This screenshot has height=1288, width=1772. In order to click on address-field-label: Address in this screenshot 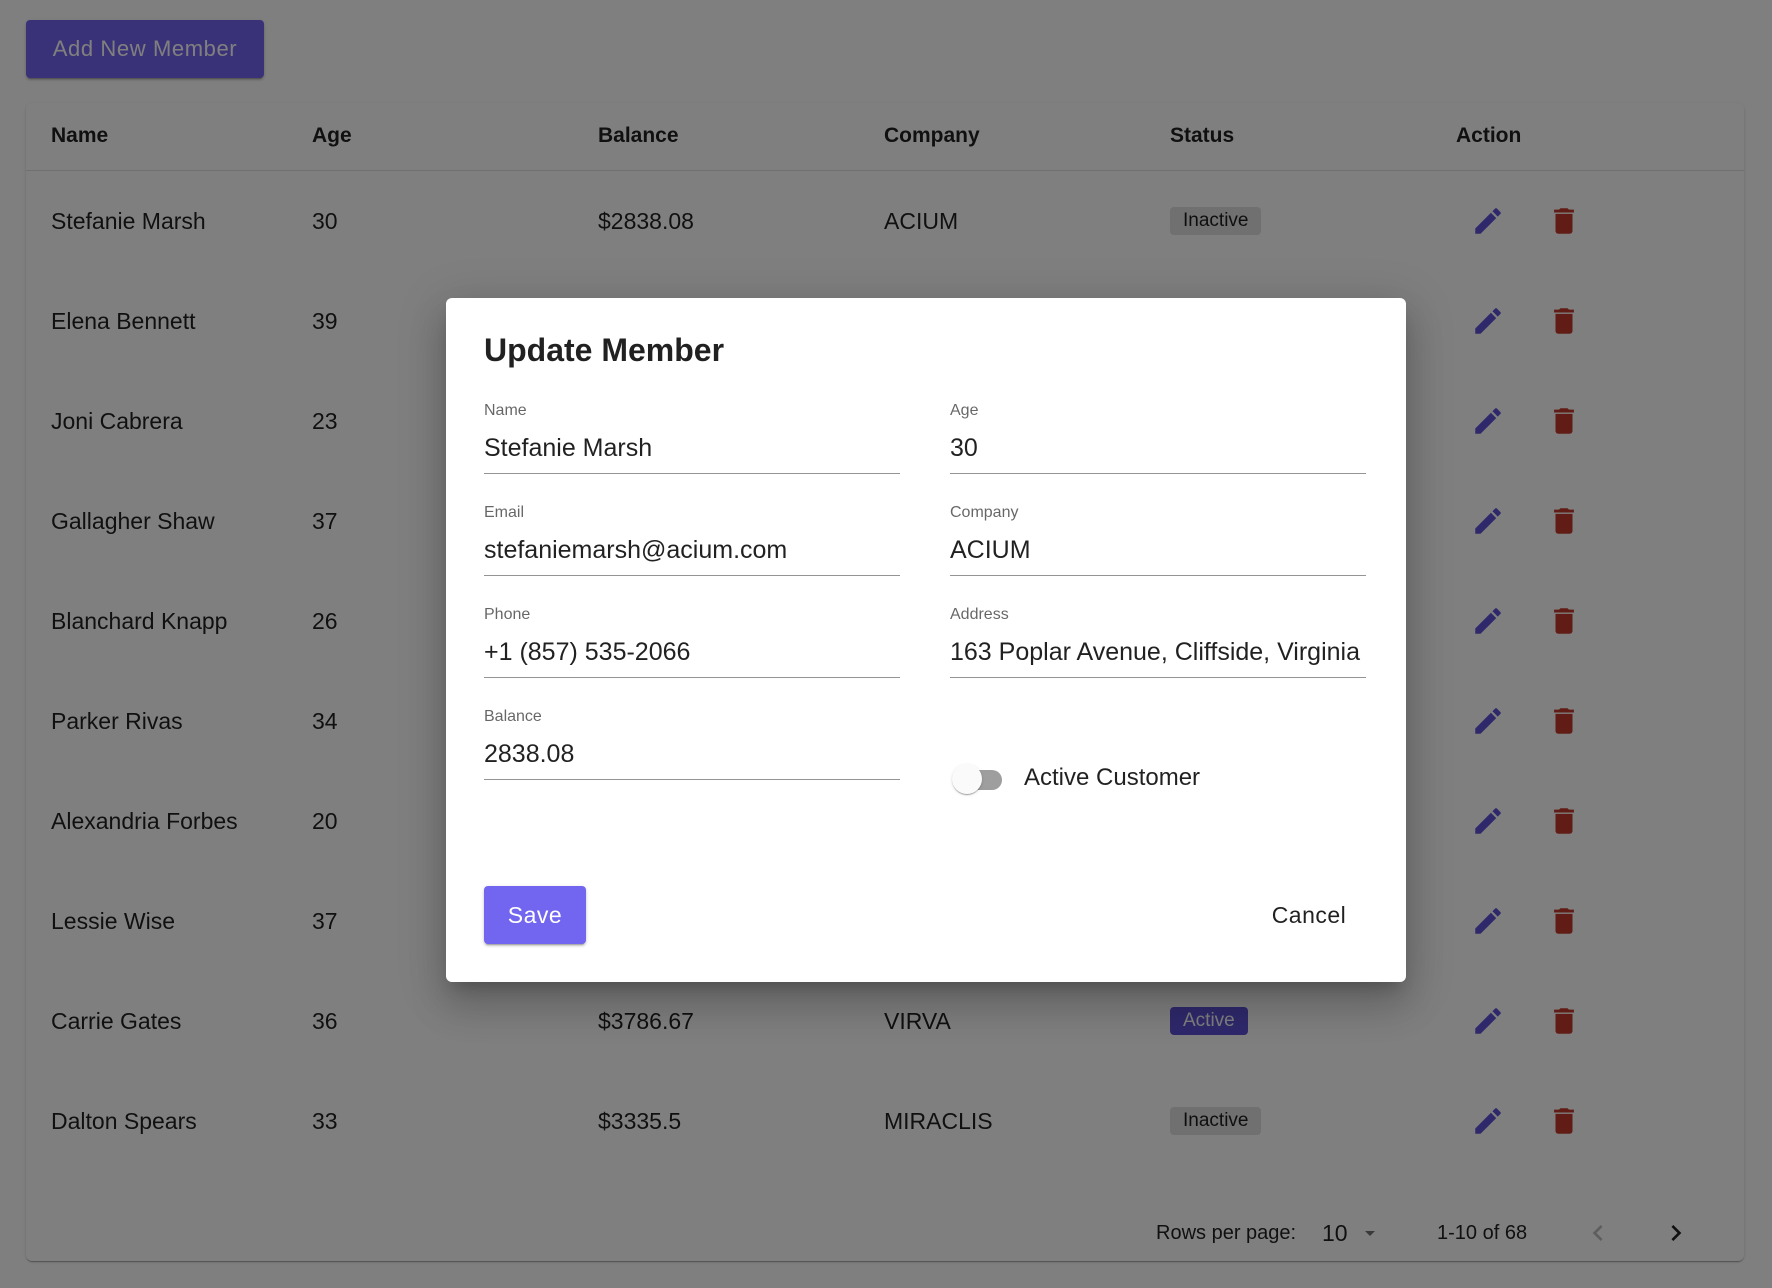, I will do `click(979, 614)`.